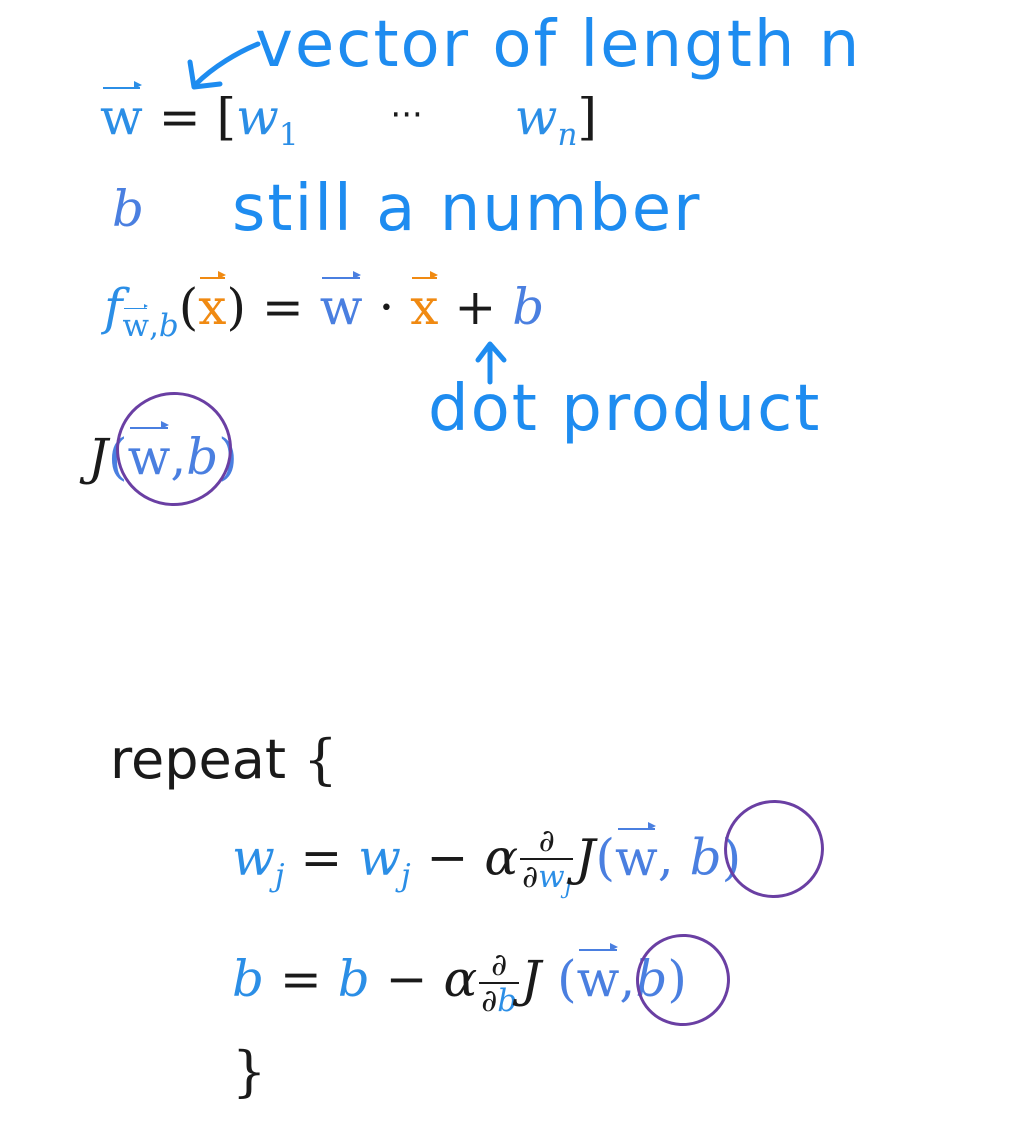 The height and width of the screenshot is (1122, 1014). Describe the element at coordinates (567, 134) in the screenshot. I see `wn-subscript: n` at that location.